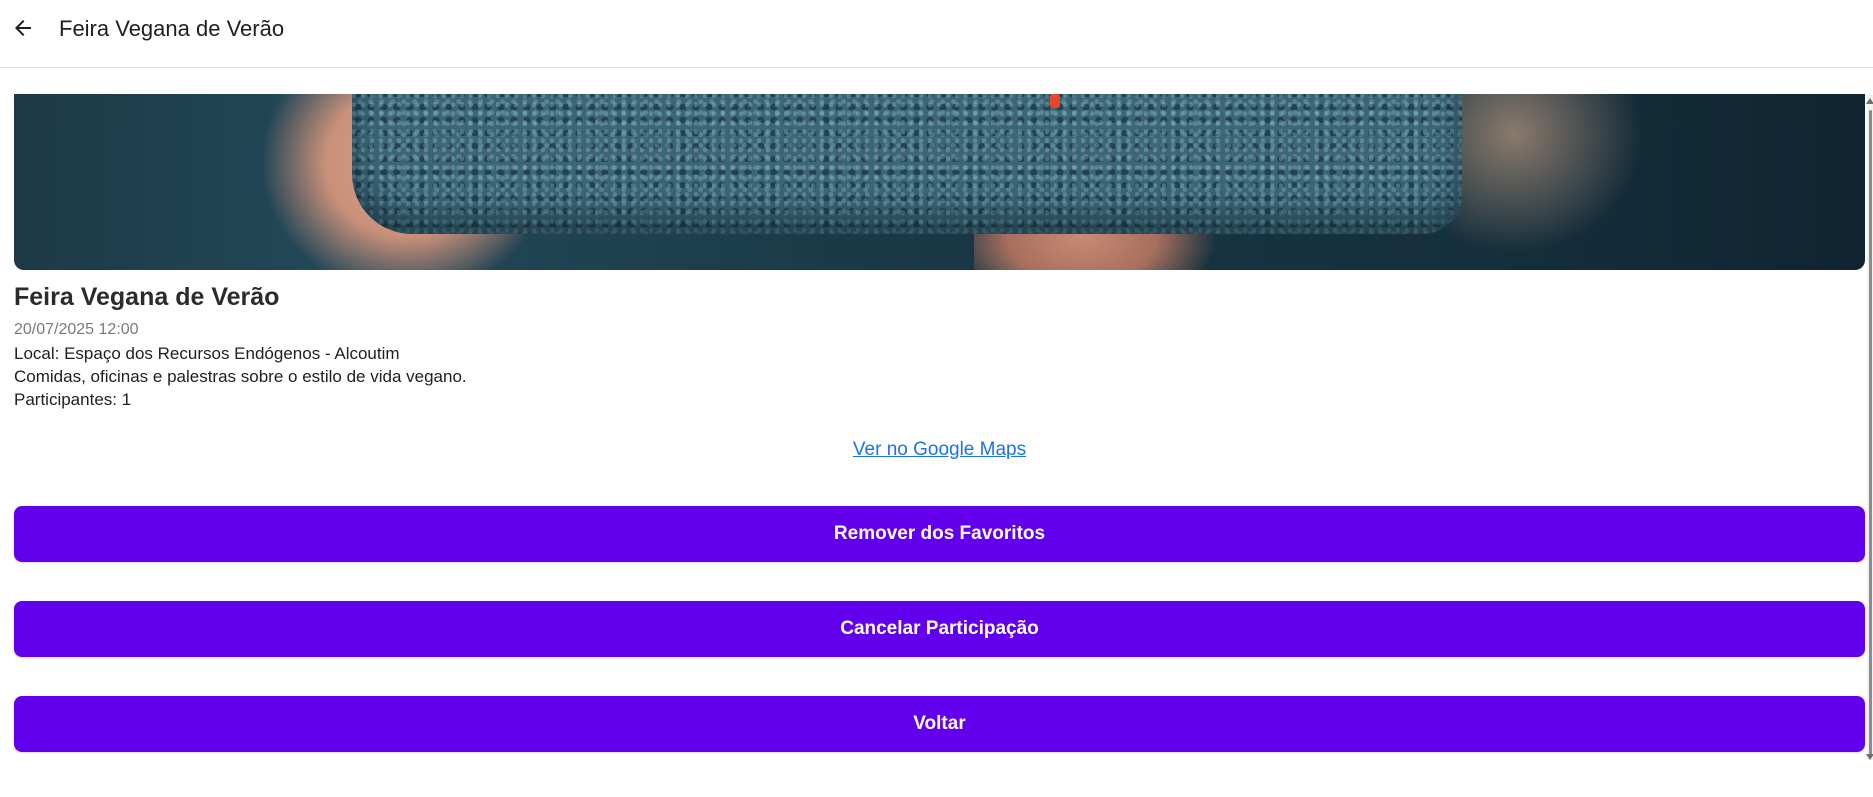  Describe the element at coordinates (939, 629) in the screenshot. I see `cancel-participation-button: Cancelar Participação` at that location.